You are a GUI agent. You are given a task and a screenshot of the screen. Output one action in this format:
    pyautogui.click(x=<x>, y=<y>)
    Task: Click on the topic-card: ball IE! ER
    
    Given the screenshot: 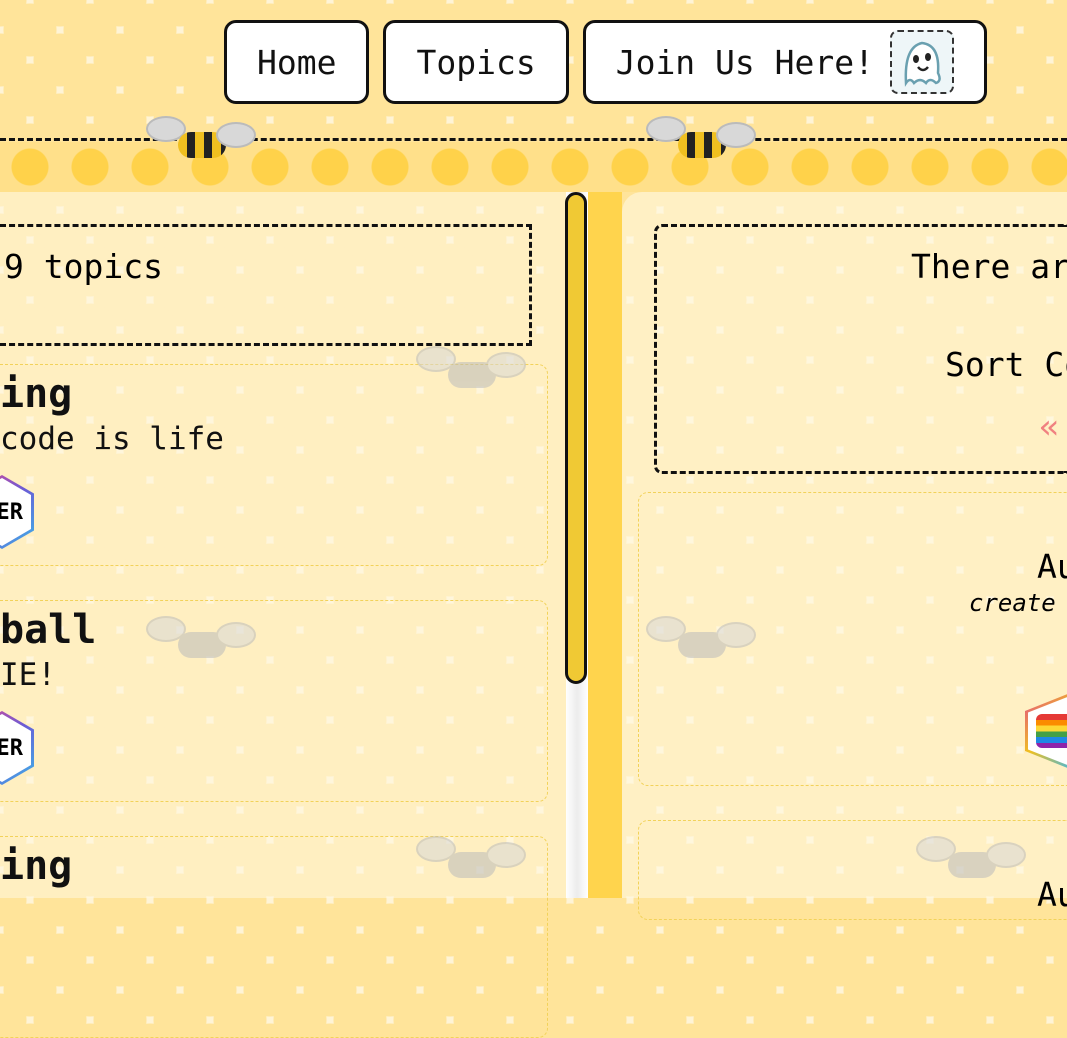 What is the action you would take?
    pyautogui.click(x=274, y=701)
    